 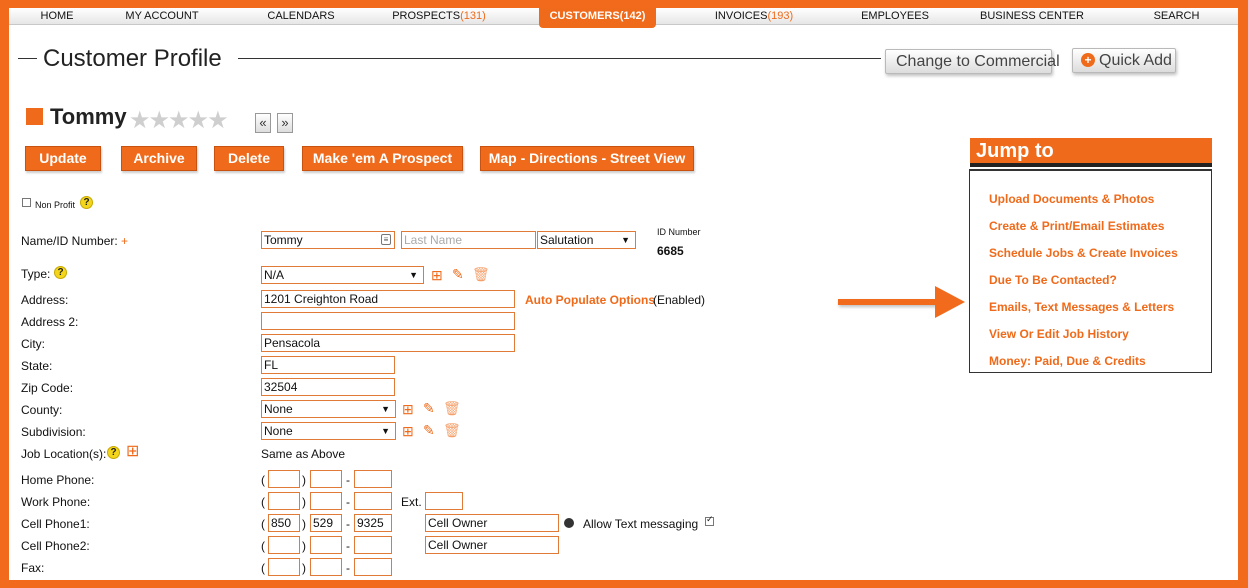 What do you see at coordinates (56, 502) in the screenshot?
I see `work-phone-label: Work Phone:` at bounding box center [56, 502].